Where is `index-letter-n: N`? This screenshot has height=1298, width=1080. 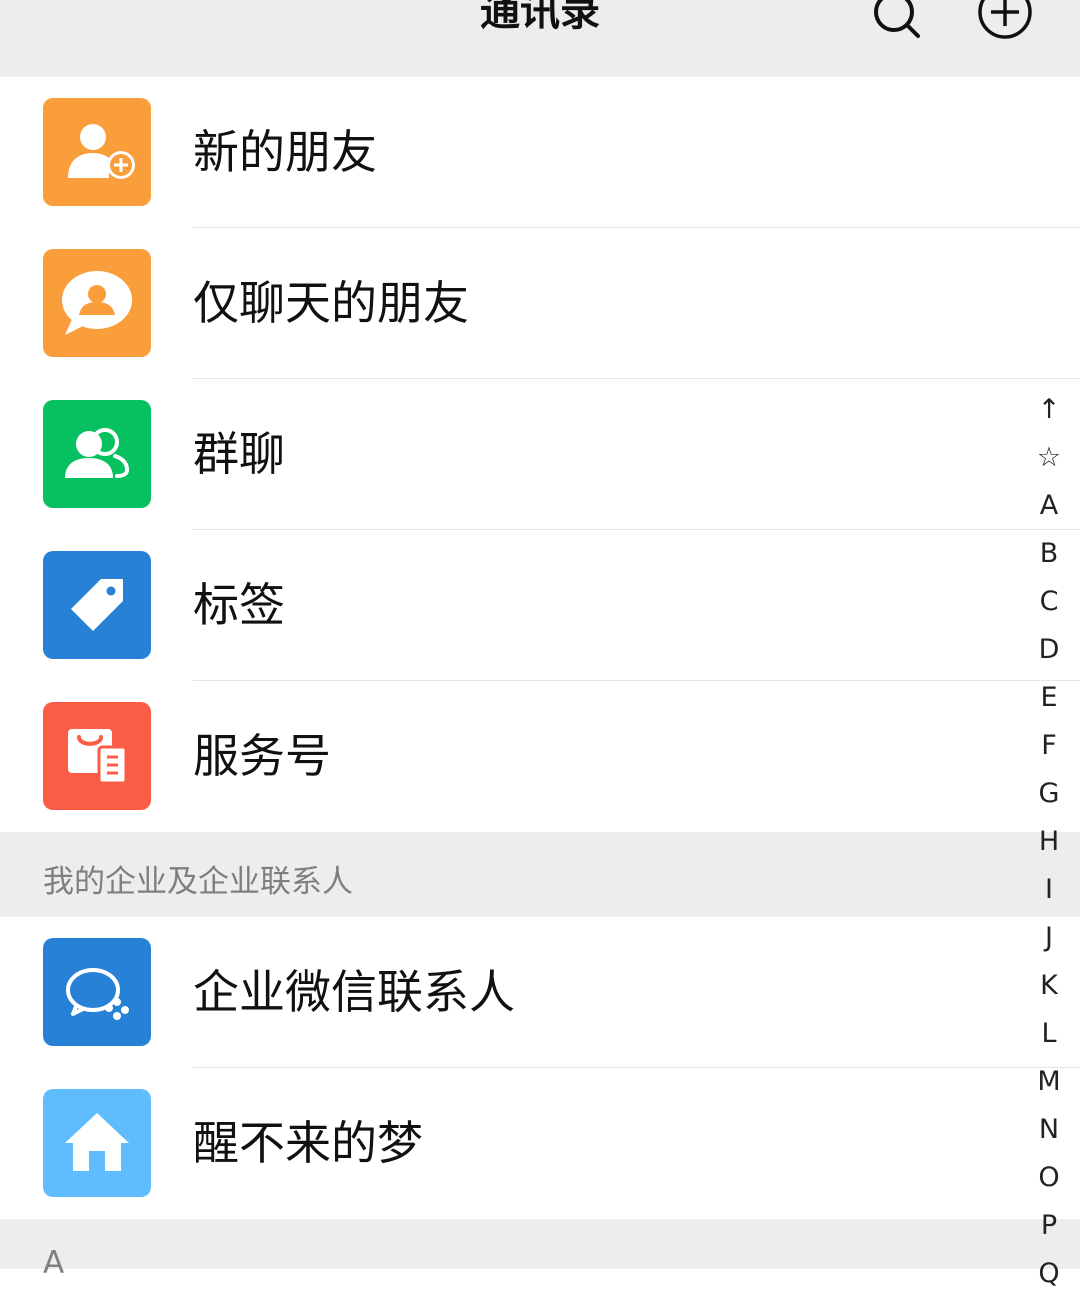 index-letter-n: N is located at coordinates (1049, 1130).